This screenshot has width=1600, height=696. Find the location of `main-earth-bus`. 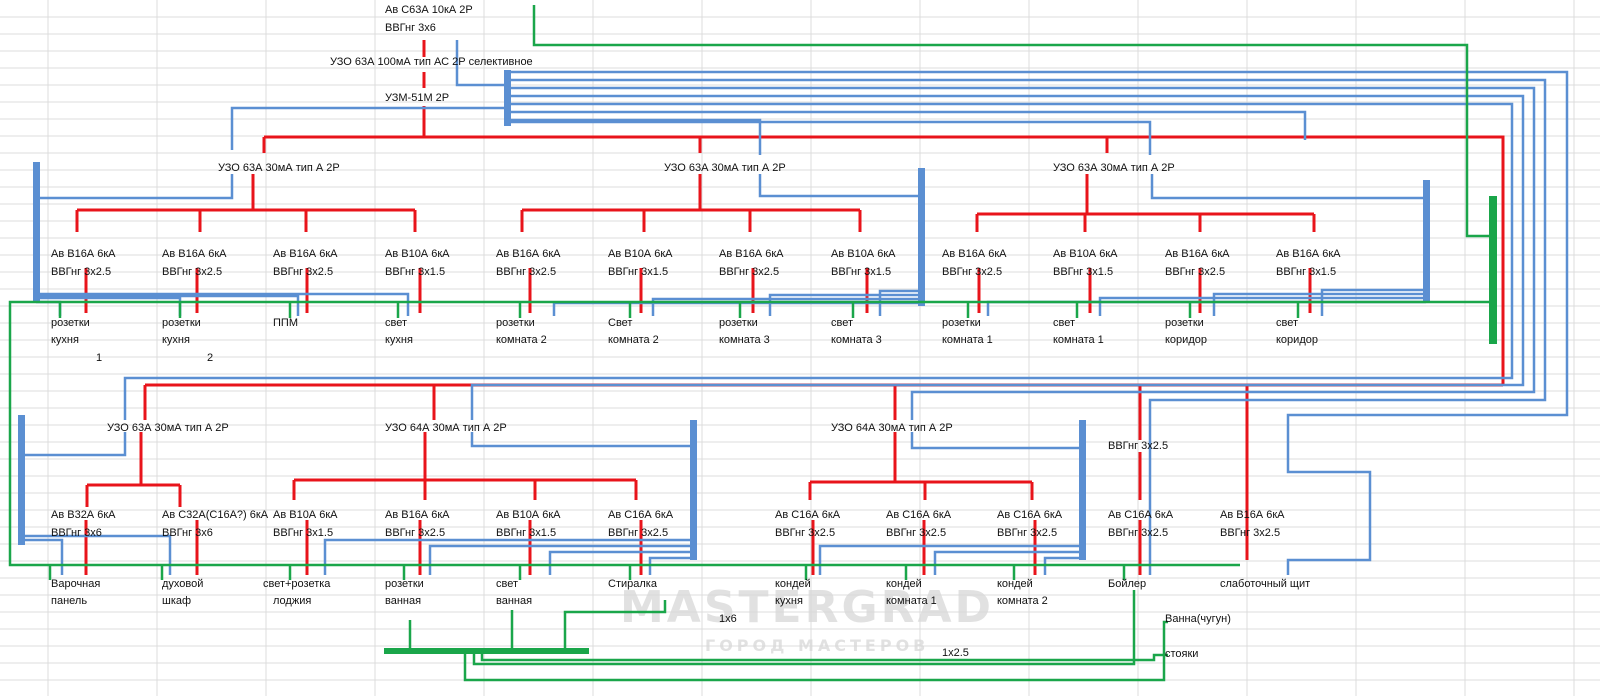

main-earth-bus is located at coordinates (1493, 270).